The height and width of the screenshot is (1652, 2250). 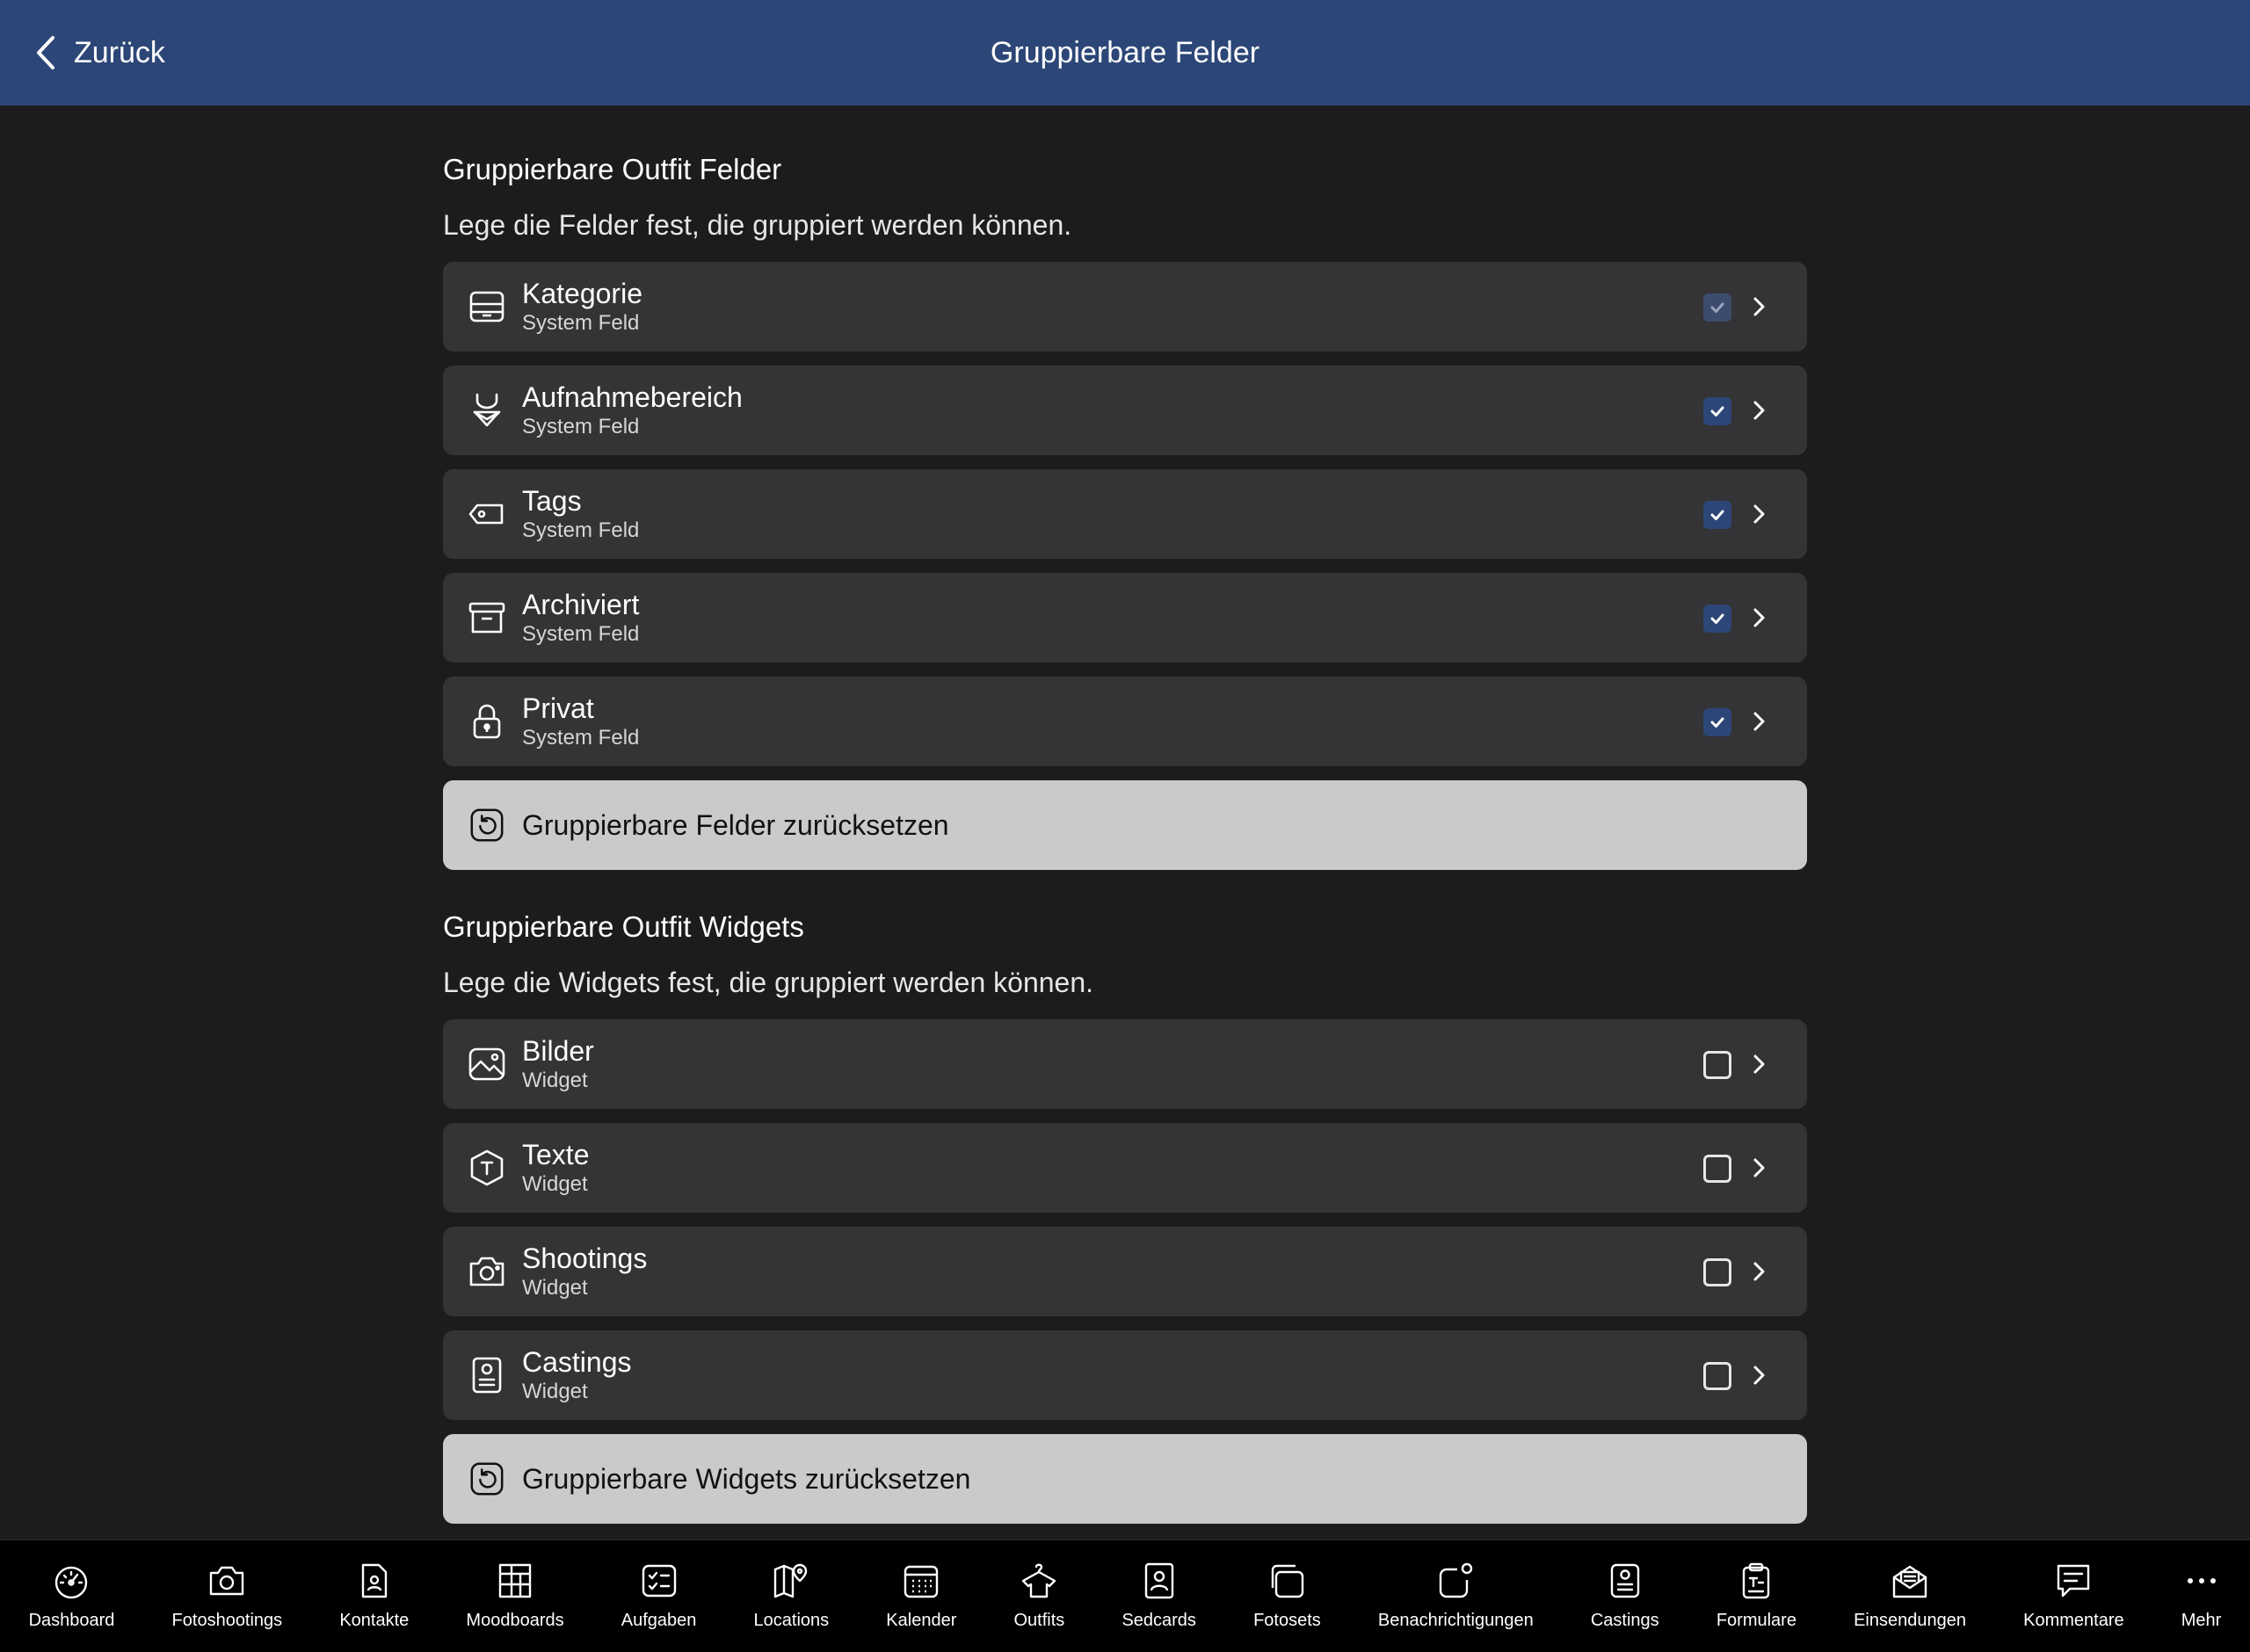 I want to click on tab-benachrichtigungen: Benachrichtigungen, so click(x=1455, y=1596).